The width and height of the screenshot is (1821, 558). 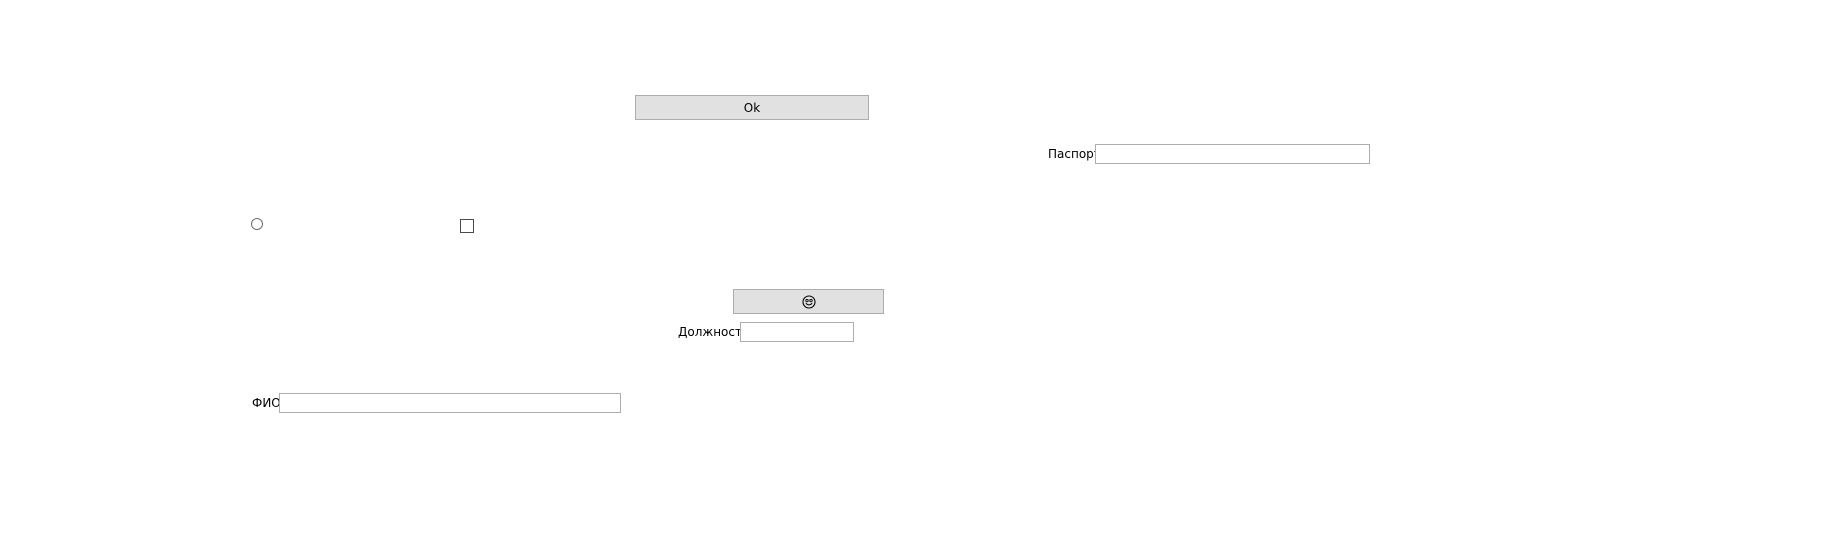 I want to click on position-field, so click(x=797, y=332).